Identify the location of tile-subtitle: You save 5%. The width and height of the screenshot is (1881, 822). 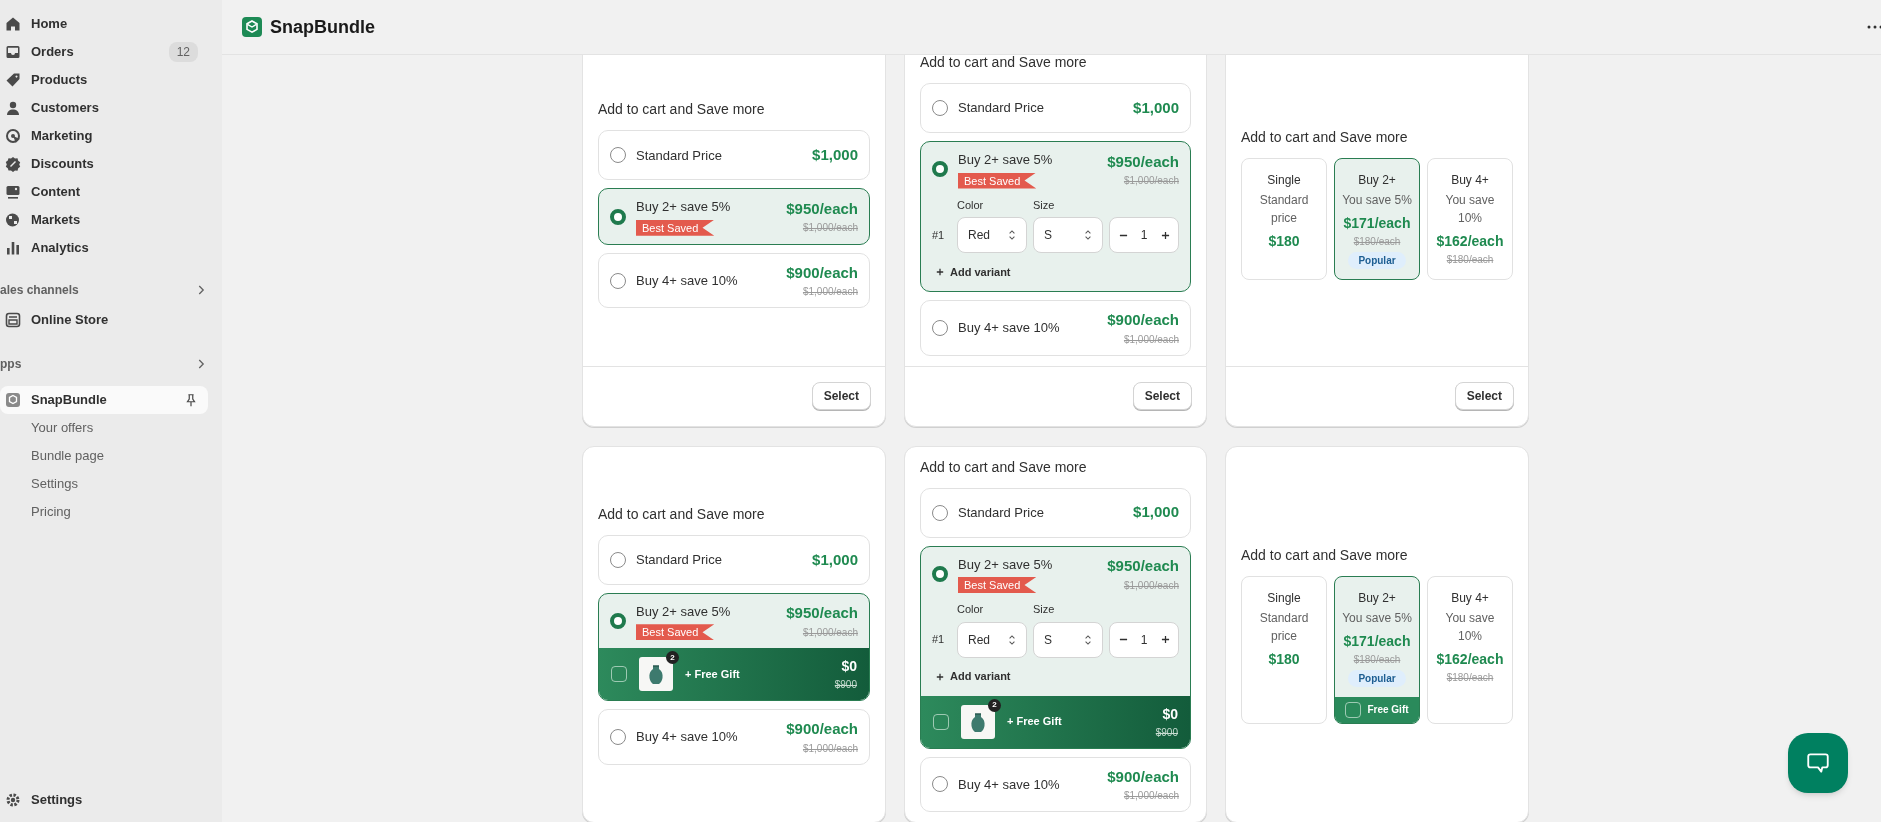
(1377, 618).